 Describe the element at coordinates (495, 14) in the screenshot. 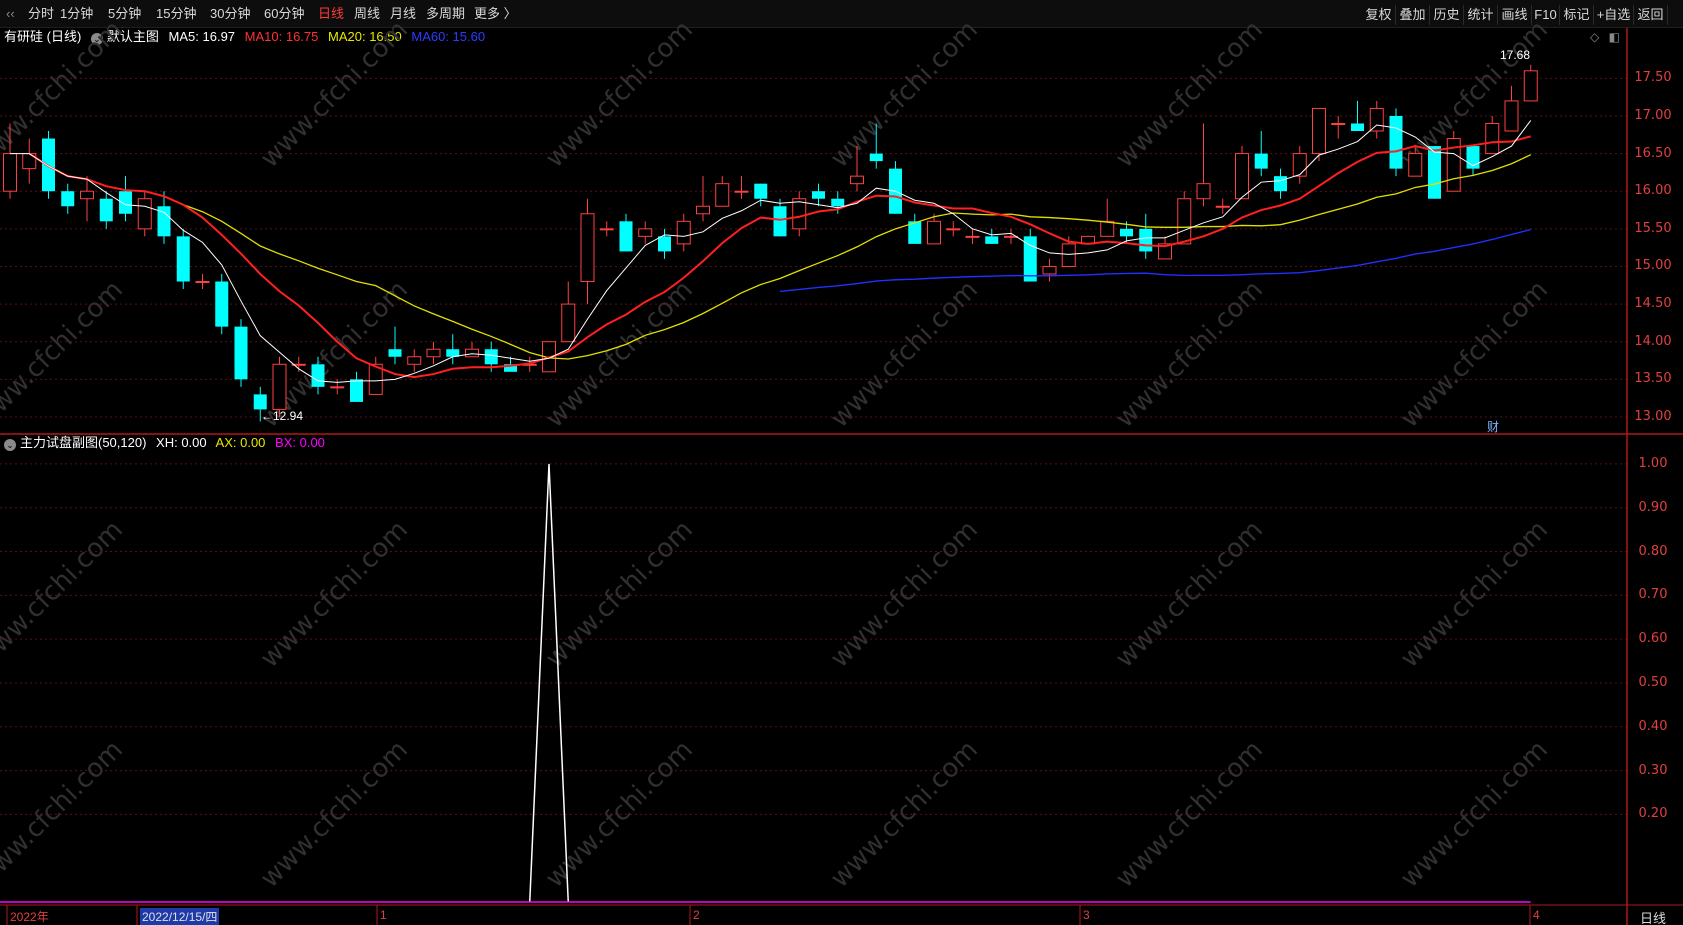

I see `period-tab: 更多 〉` at that location.